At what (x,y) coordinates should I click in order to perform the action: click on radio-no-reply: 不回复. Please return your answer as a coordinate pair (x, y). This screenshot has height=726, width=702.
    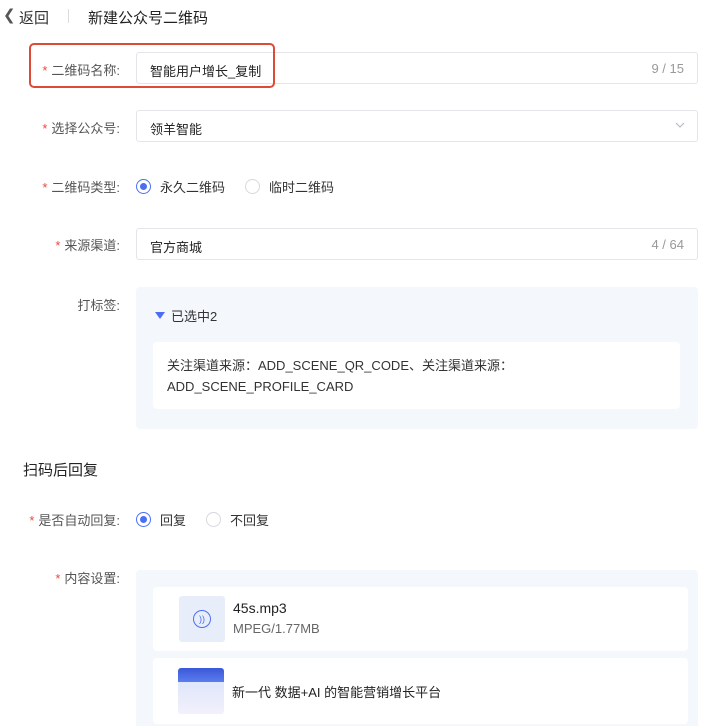
    Looking at the image, I should click on (237, 519).